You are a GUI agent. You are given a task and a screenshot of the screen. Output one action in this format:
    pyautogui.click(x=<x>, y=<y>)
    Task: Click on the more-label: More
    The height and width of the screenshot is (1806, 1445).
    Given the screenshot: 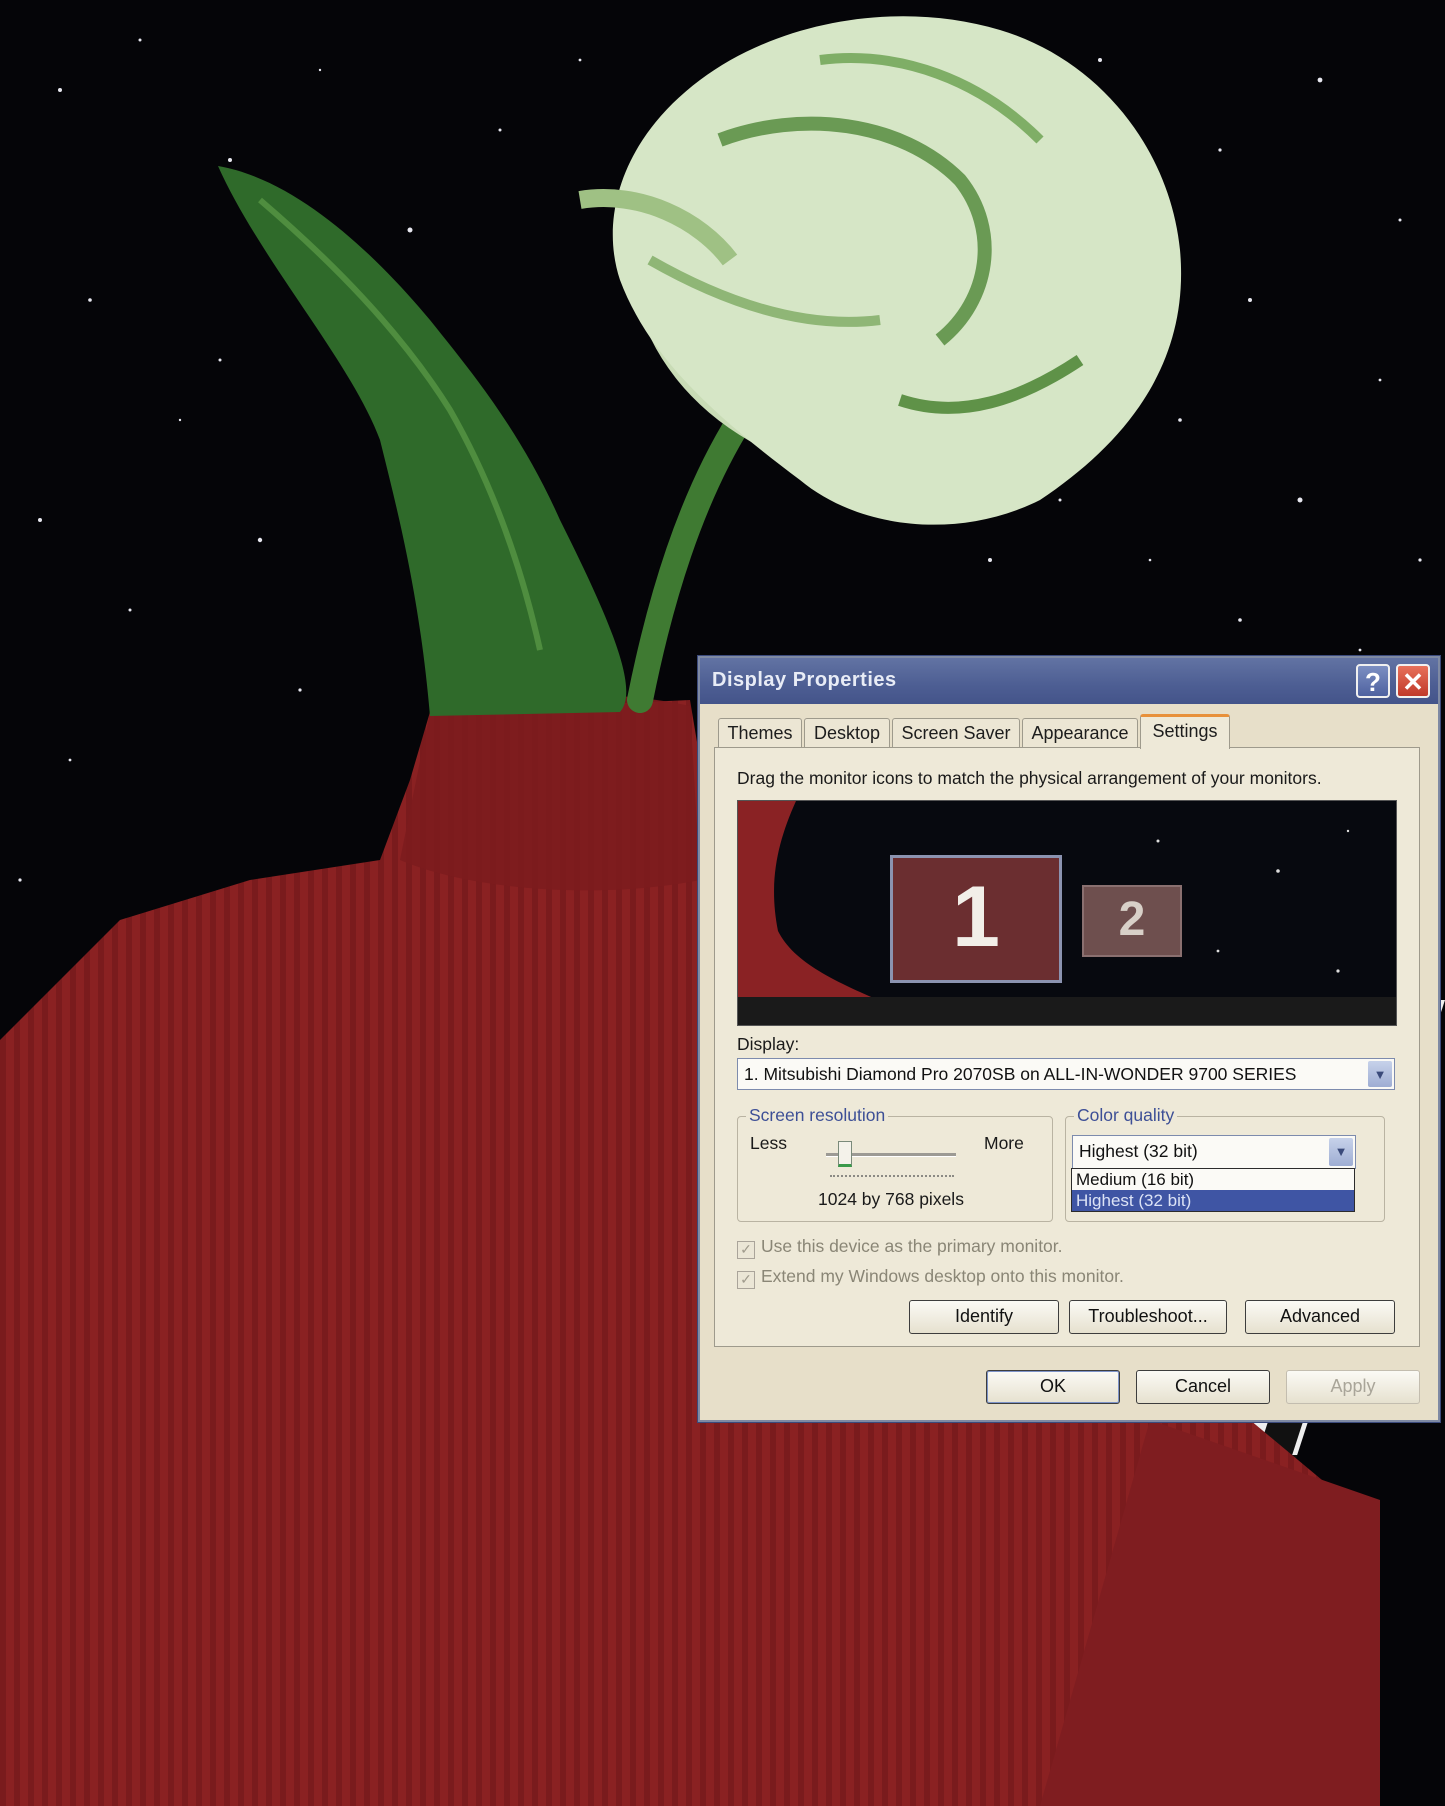 What is the action you would take?
    pyautogui.click(x=1004, y=1143)
    